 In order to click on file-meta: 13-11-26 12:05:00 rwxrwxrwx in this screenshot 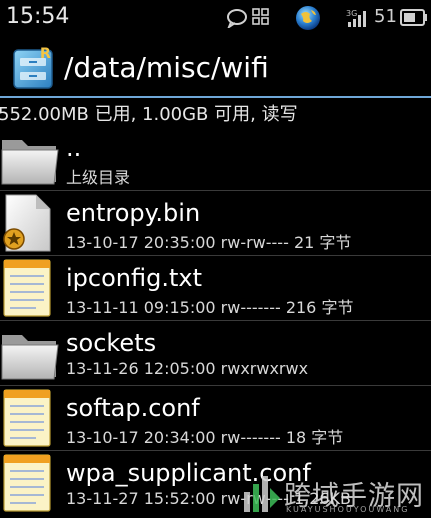, I will do `click(187, 368)`.